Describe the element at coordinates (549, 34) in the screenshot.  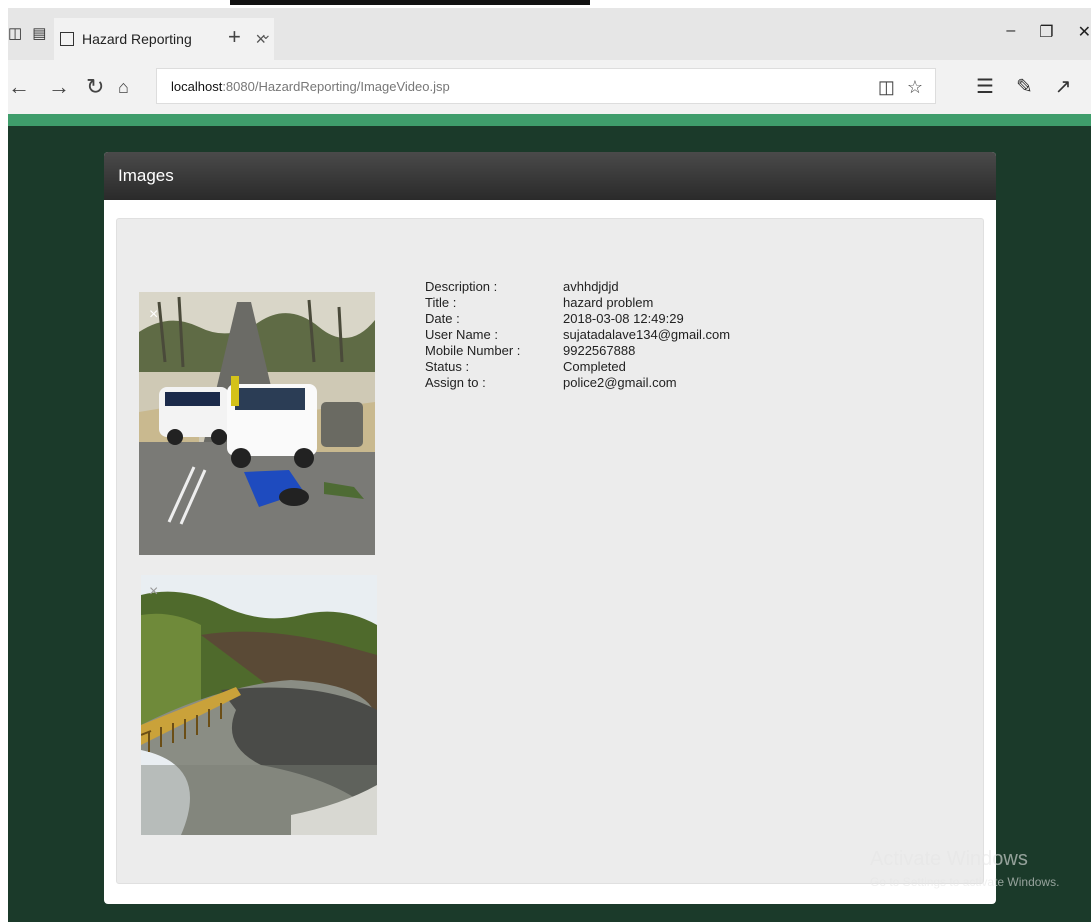
I see `tab-bar: ◫ ▤ Hazard Reporting × + ⌄ – ❐ ✕` at that location.